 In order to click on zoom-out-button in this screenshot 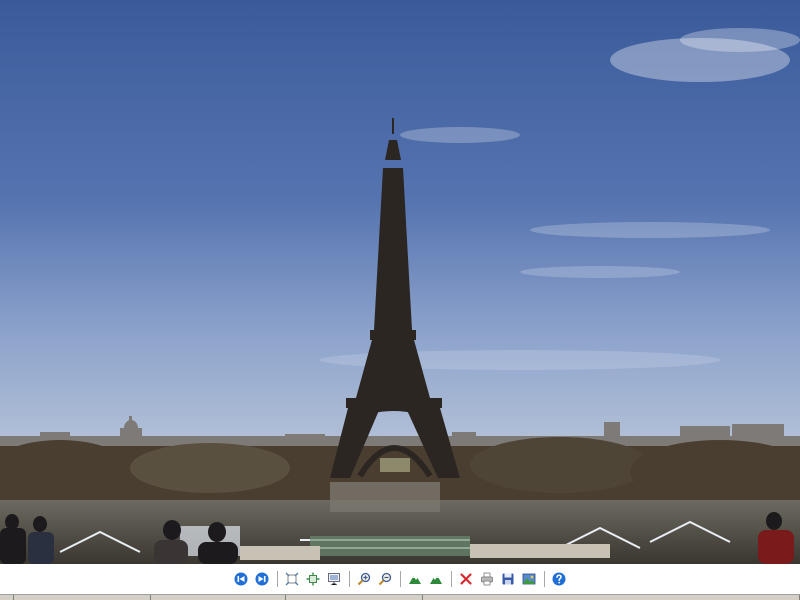, I will do `click(385, 579)`.